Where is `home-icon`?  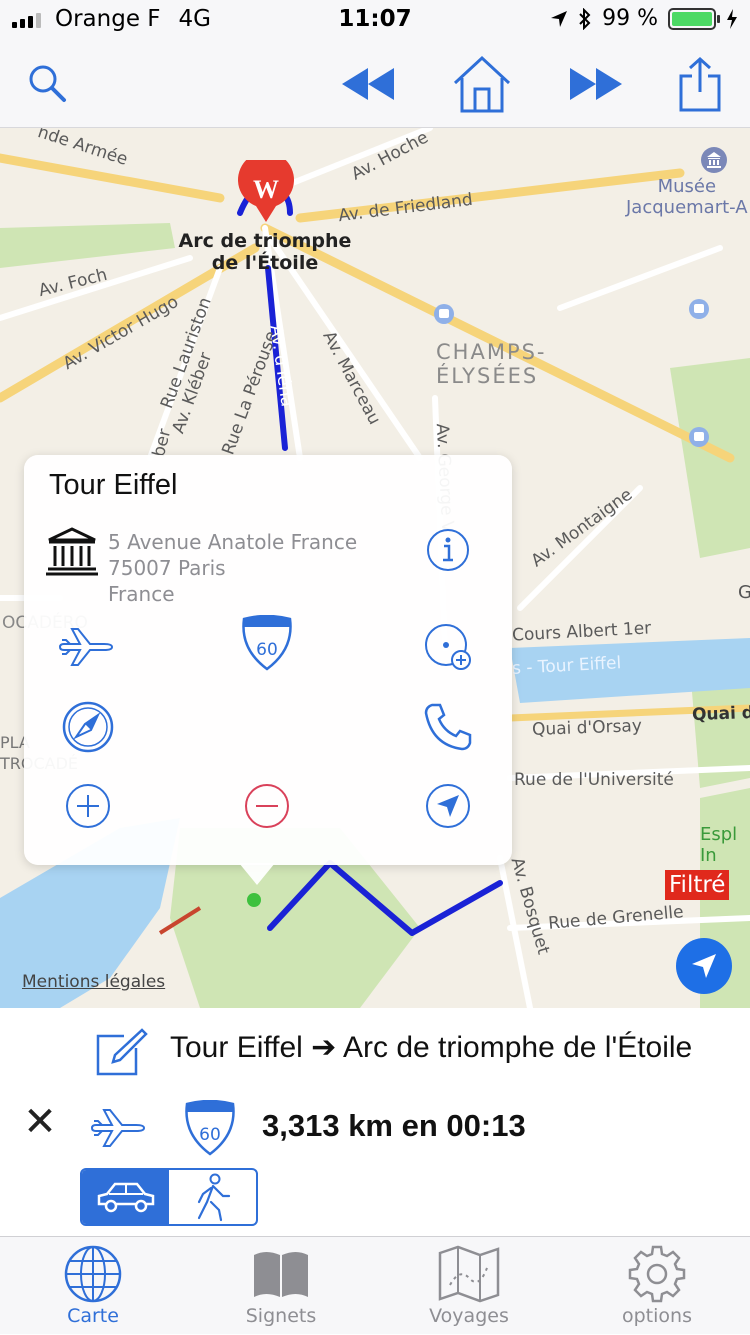 home-icon is located at coordinates (482, 84).